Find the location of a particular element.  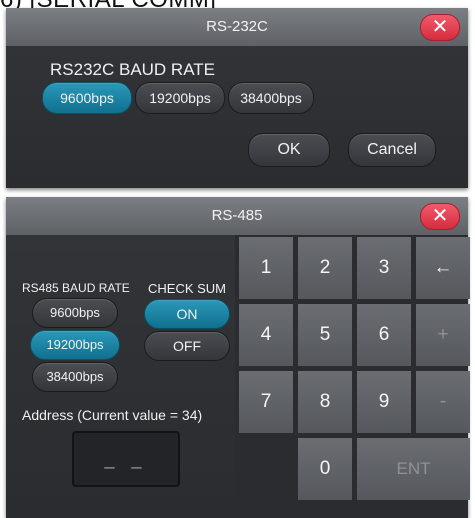

rs485-baud-19200-button: 19200bps is located at coordinates (75, 345).